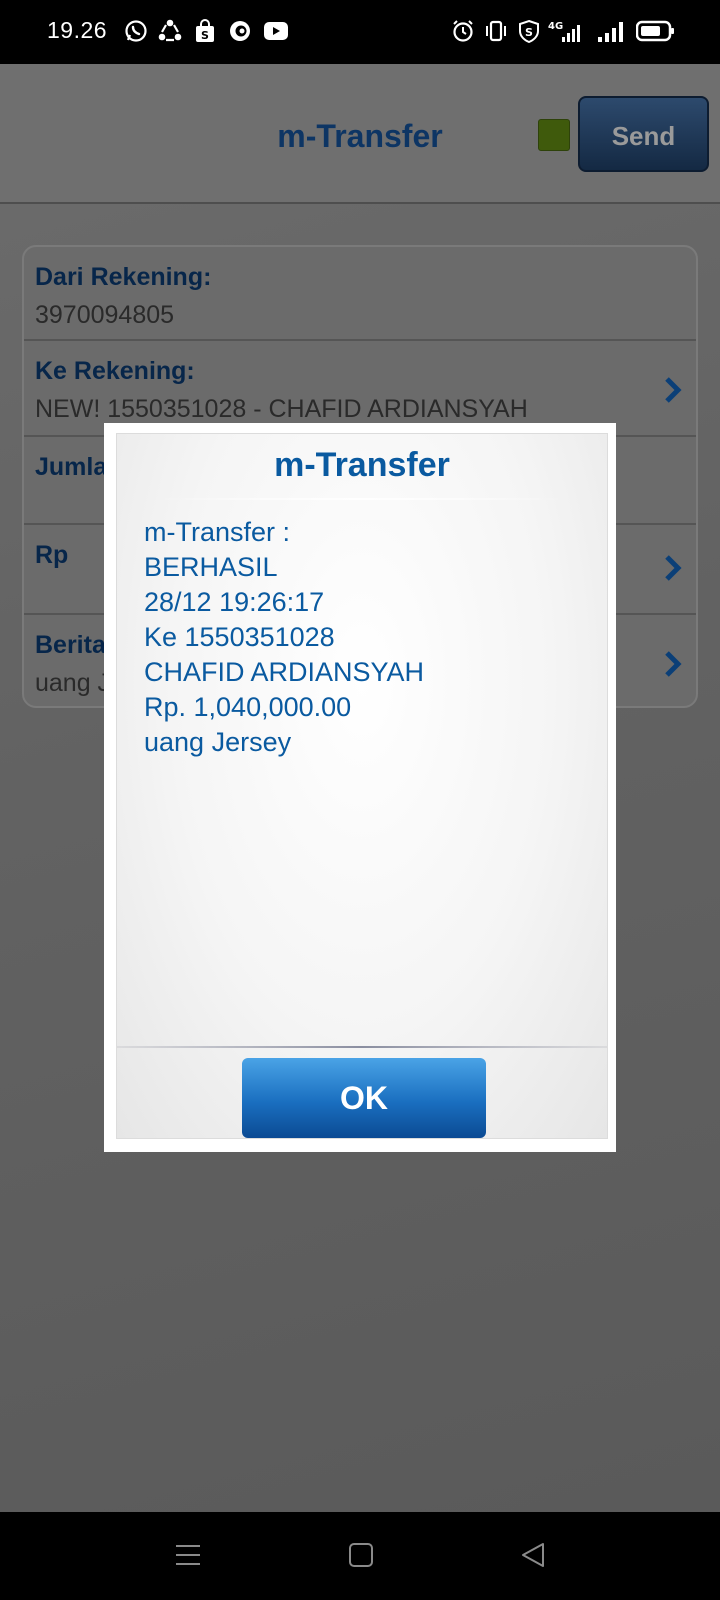 This screenshot has height=1600, width=720. Describe the element at coordinates (655, 31) in the screenshot. I see `battery-icon` at that location.